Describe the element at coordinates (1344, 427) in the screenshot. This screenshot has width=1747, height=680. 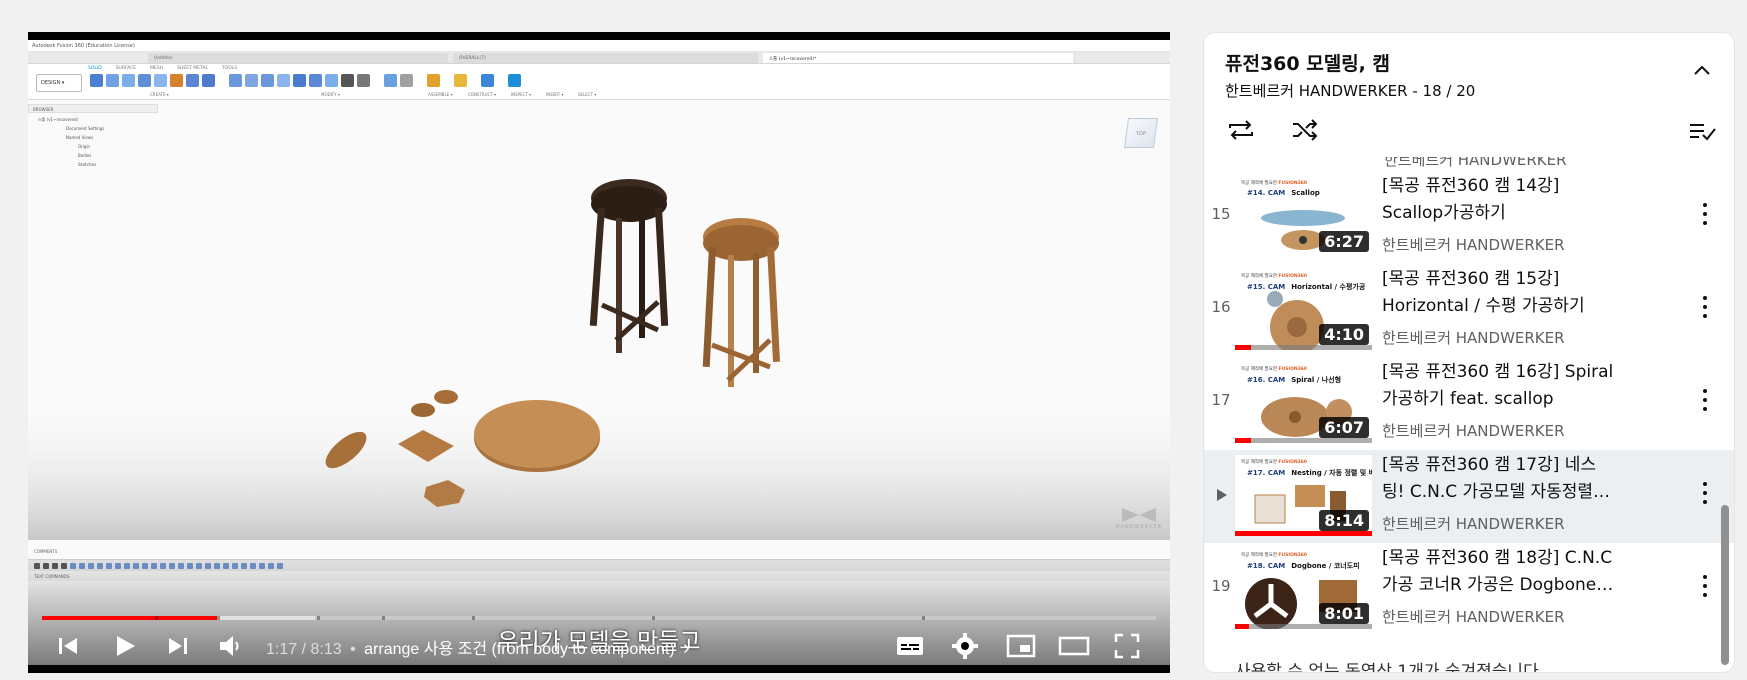
I see `video-duration-badge: 6:07` at that location.